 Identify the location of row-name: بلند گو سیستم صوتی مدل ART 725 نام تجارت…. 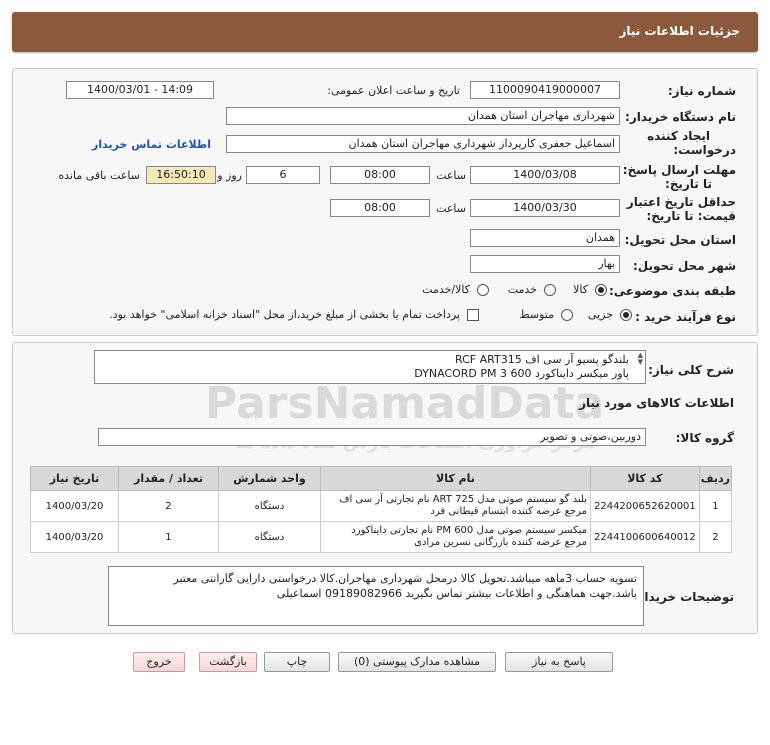
(455, 506).